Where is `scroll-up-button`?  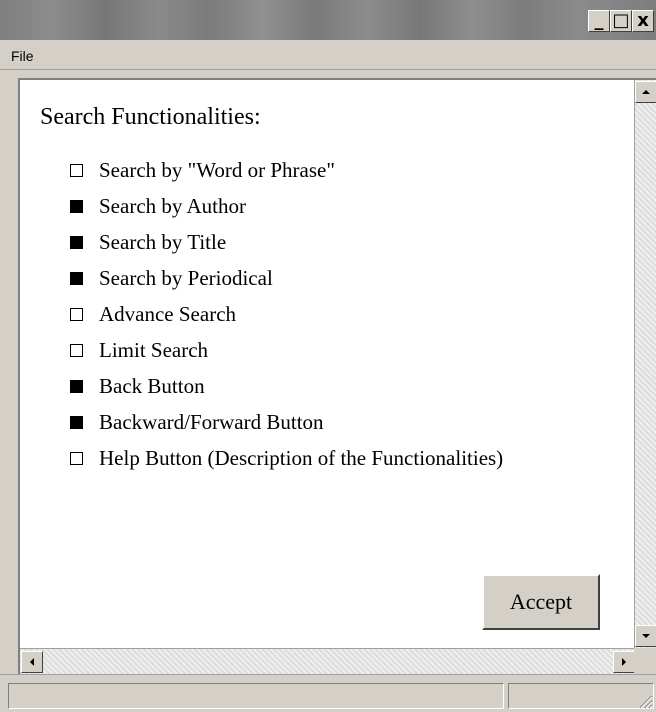 scroll-up-button is located at coordinates (645, 92).